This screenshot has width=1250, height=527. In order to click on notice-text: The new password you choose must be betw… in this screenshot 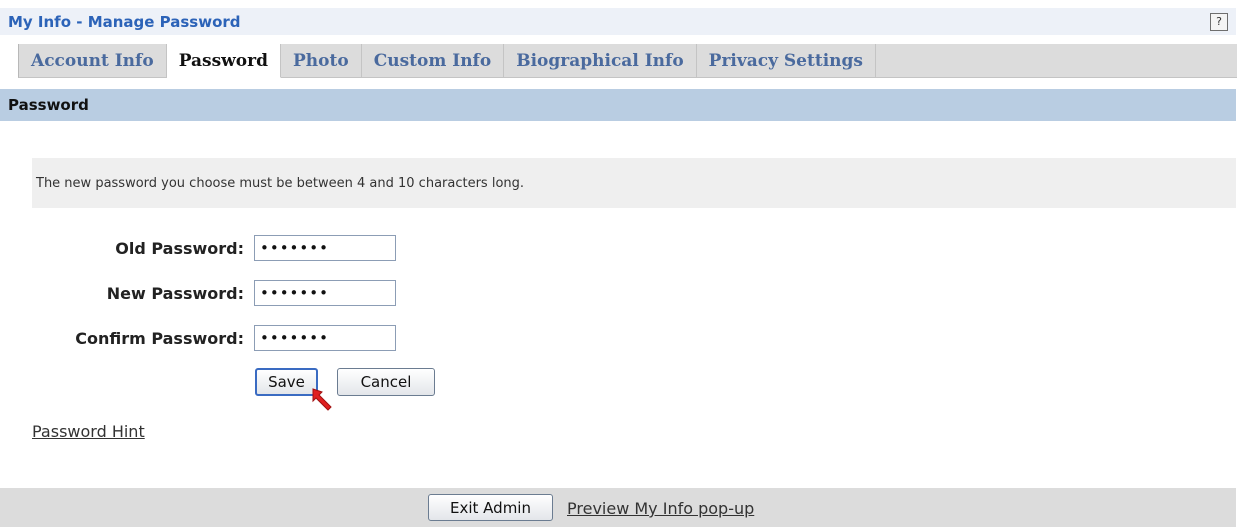, I will do `click(280, 183)`.